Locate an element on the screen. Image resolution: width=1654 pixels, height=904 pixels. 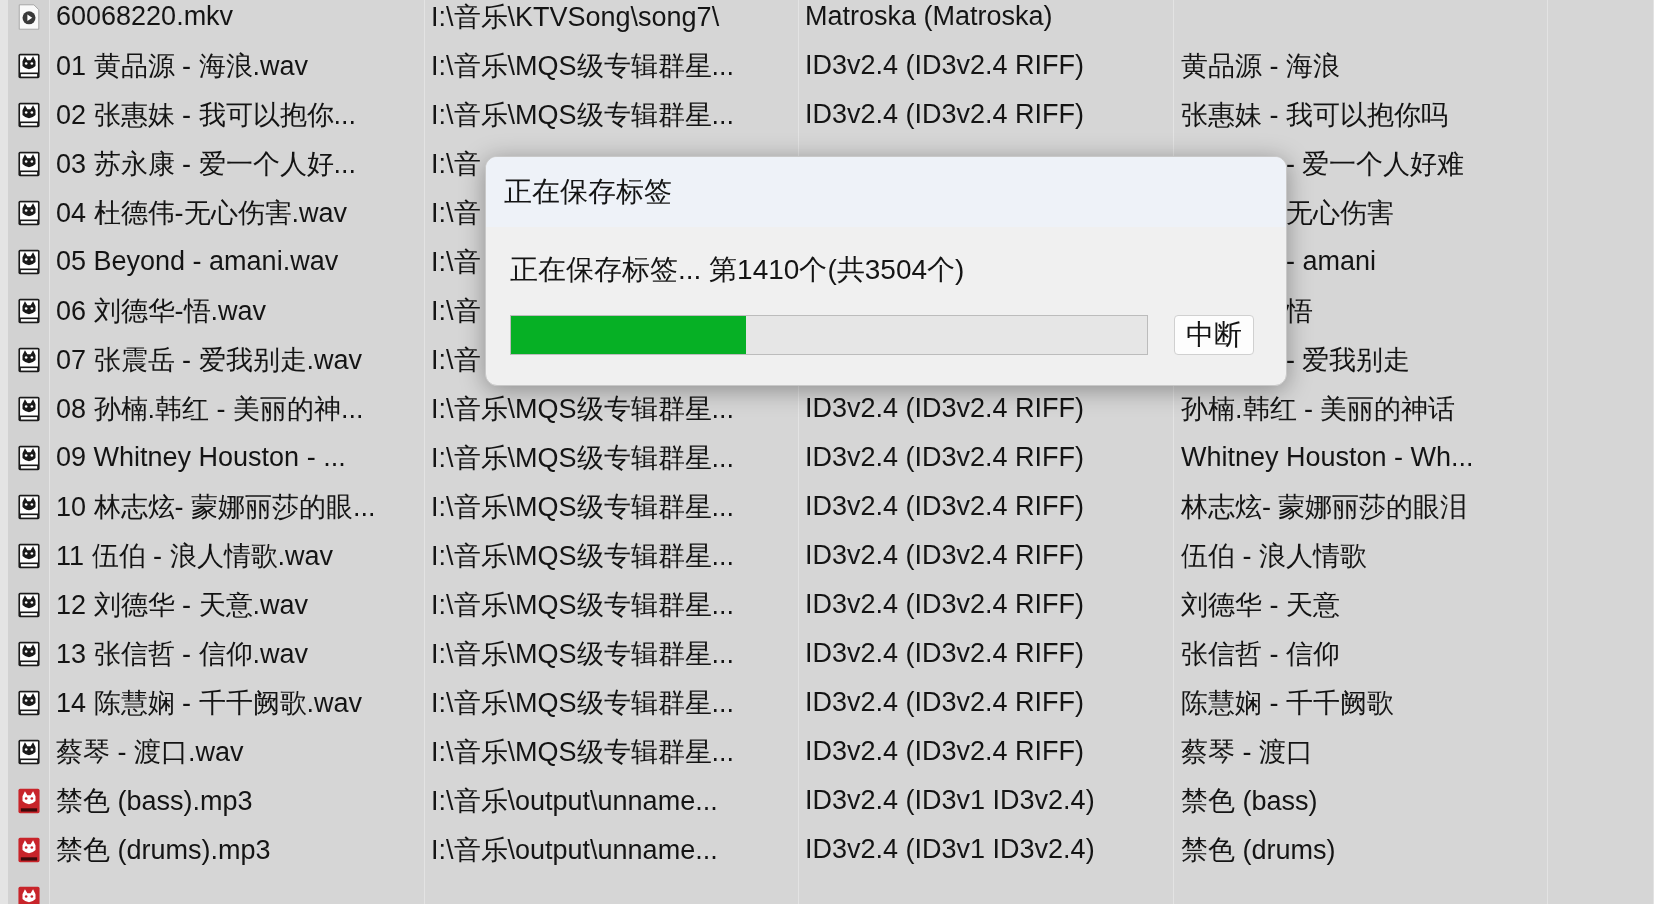
song-title: 伍伯 - 浪人情歌 is located at coordinates (1274, 556).